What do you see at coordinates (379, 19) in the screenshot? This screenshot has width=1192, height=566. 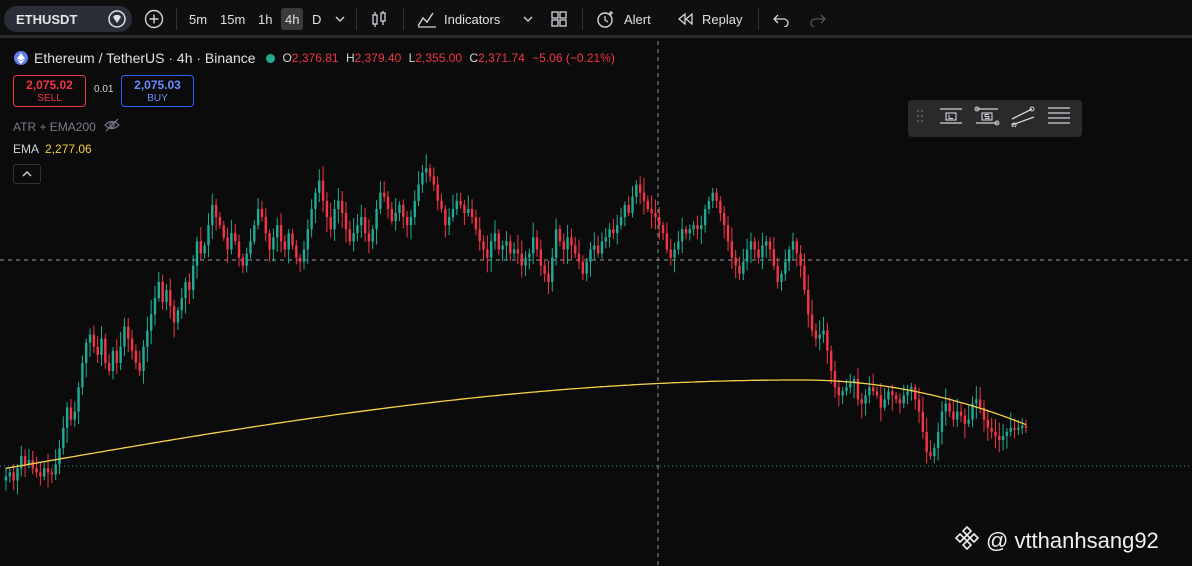 I see `candles-icon` at bounding box center [379, 19].